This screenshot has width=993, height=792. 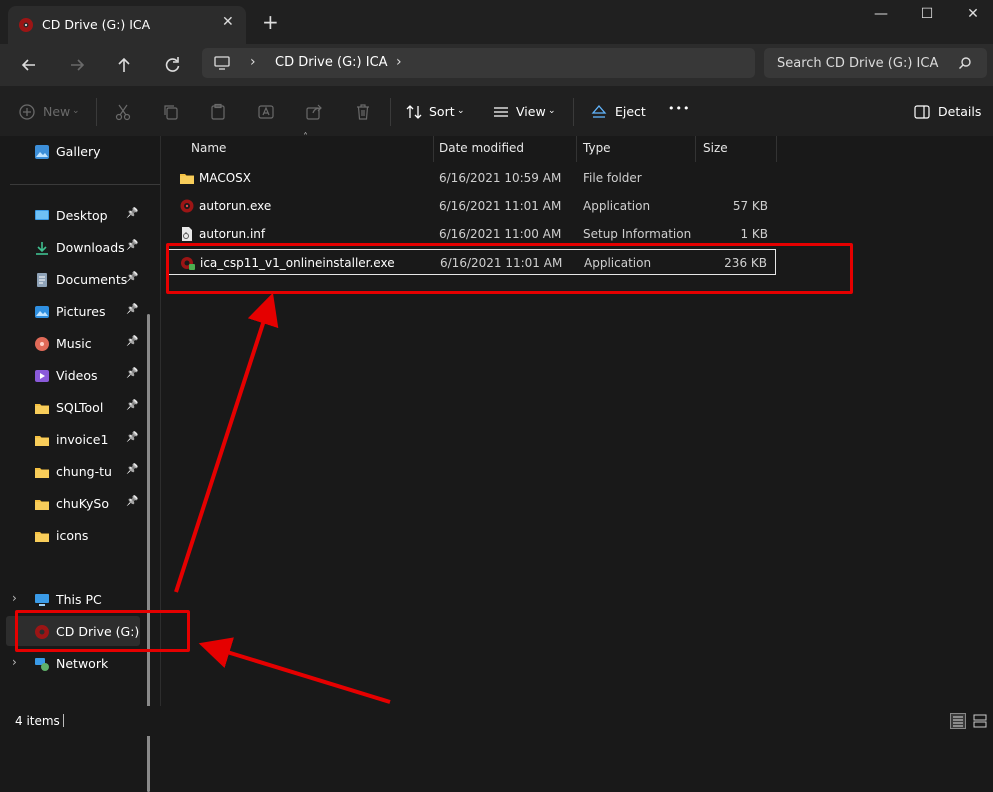 What do you see at coordinates (282, 498) in the screenshot?
I see `annotation-arrows` at bounding box center [282, 498].